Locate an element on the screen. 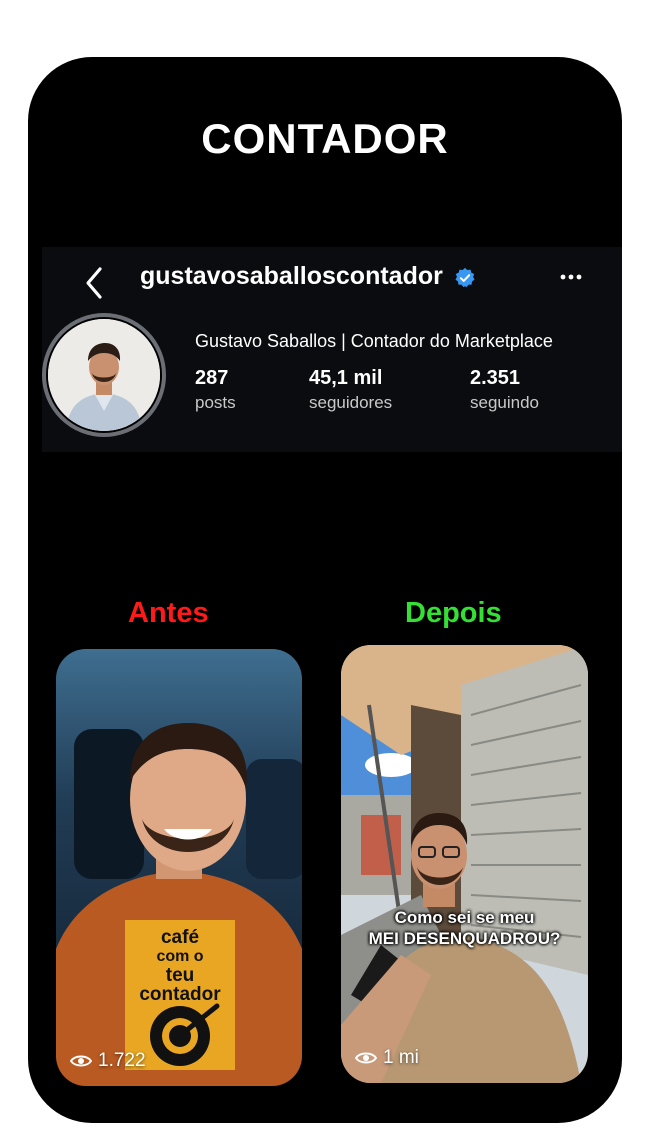  stat-followers: 45,1 mil seguidores is located at coordinates (350, 390).